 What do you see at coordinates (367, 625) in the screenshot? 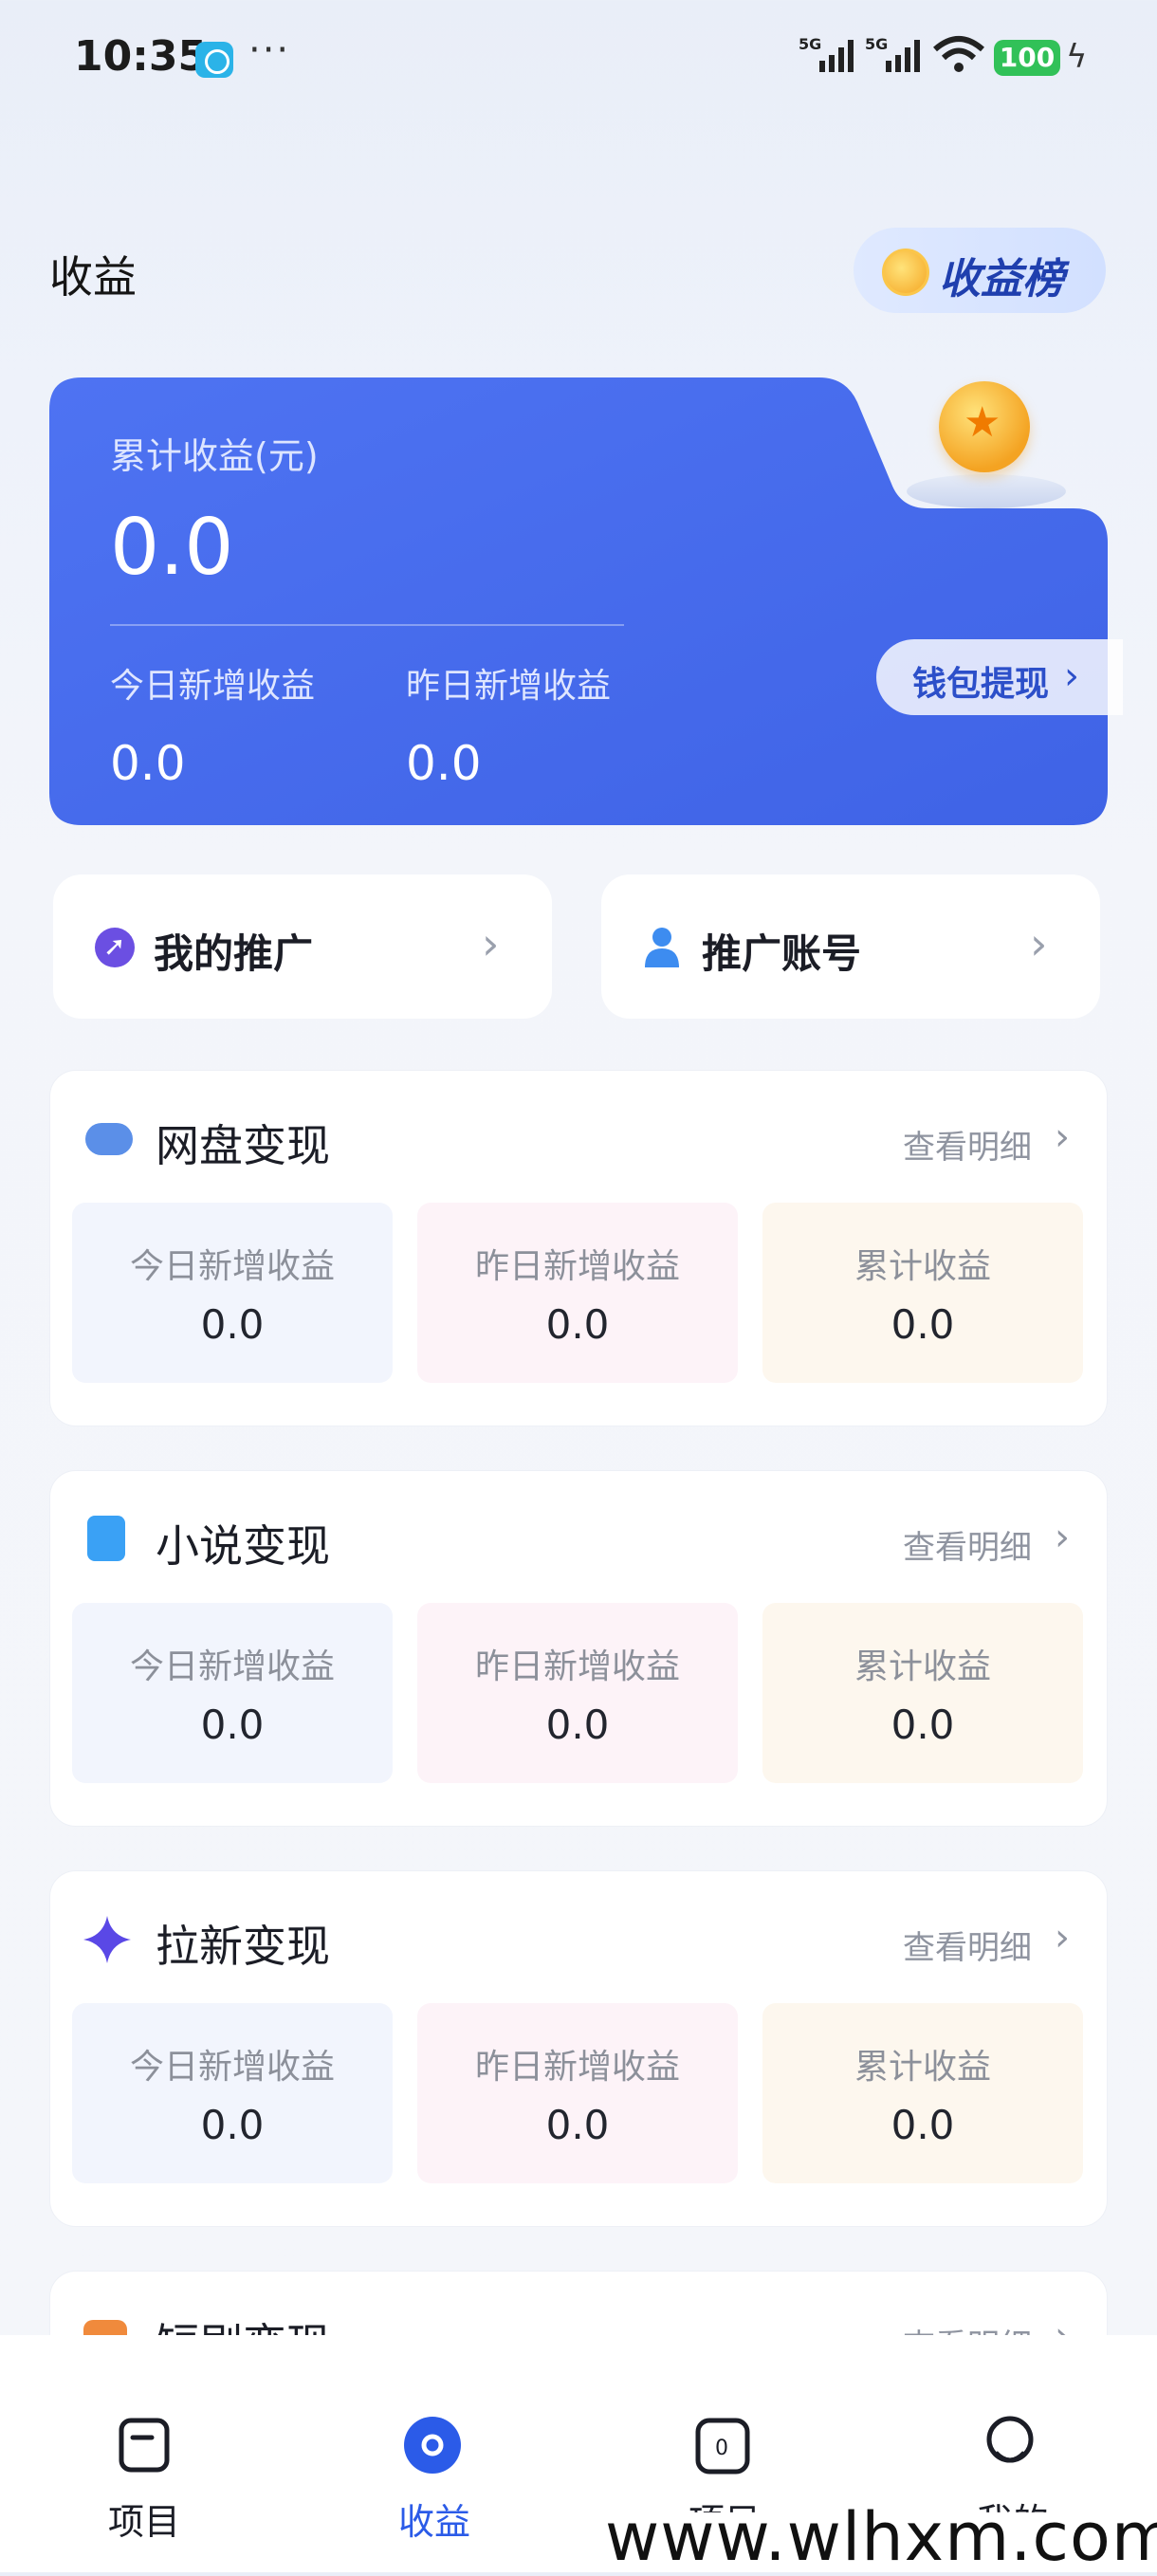
I see `divider` at bounding box center [367, 625].